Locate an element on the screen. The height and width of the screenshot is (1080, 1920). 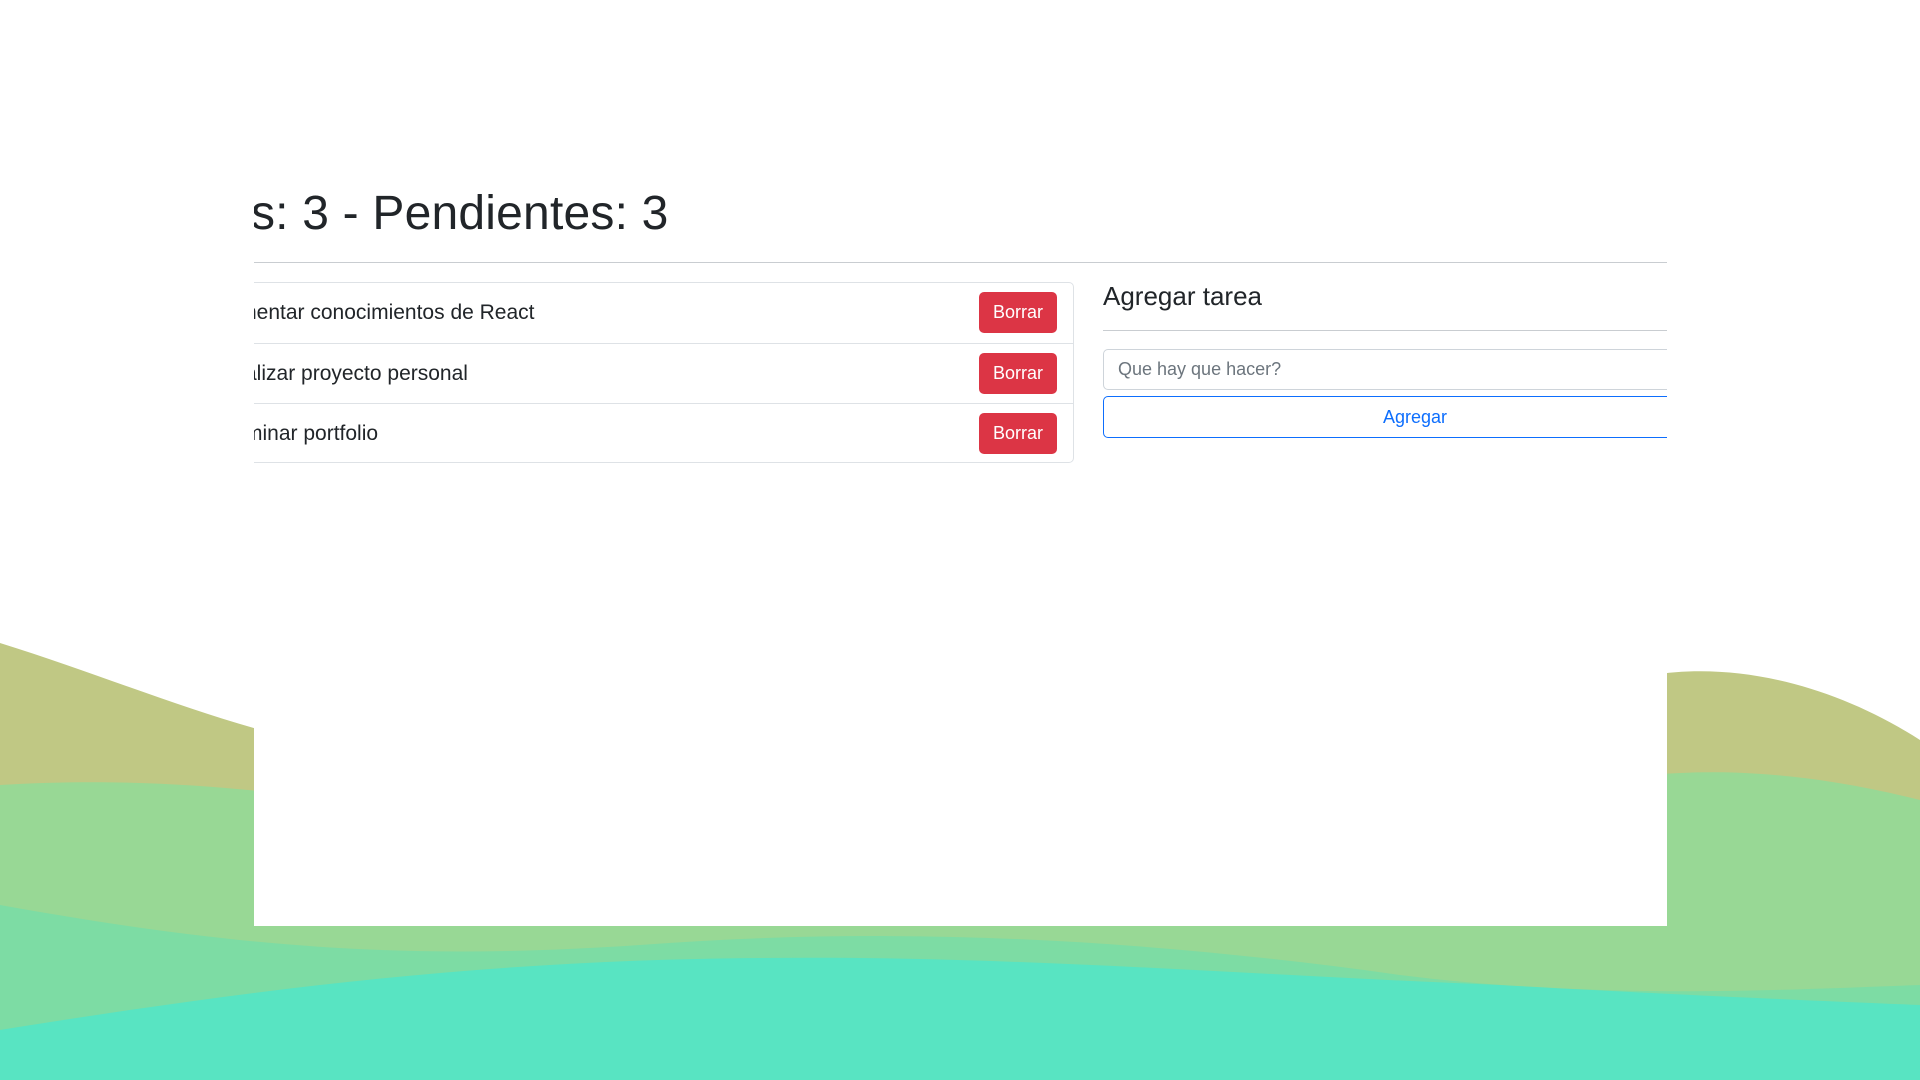
list-item: alizar proyecto personal Borrar is located at coordinates (663, 373).